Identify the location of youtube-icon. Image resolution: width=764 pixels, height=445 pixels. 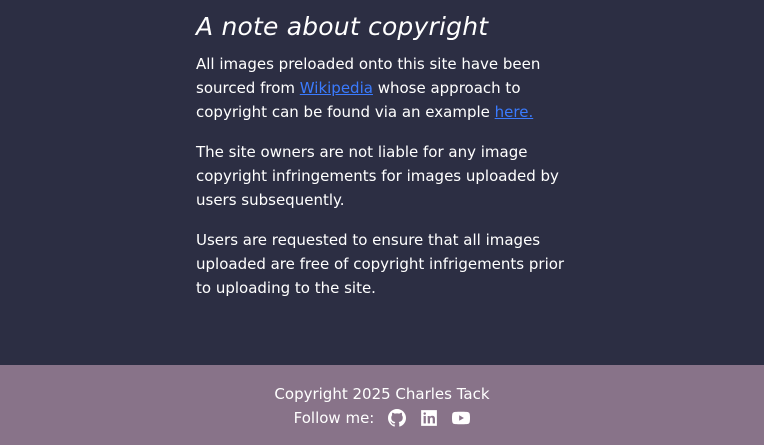
(461, 418).